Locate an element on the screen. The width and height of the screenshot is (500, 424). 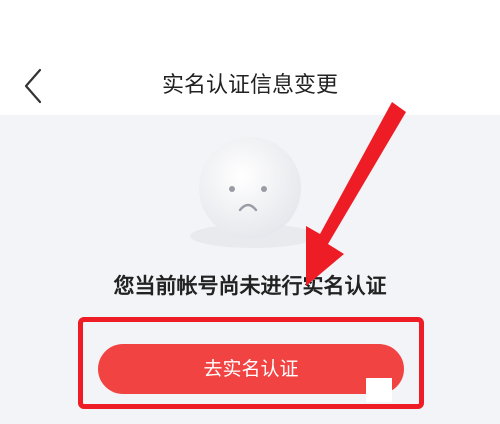
go-verify-button: 去实名认证 is located at coordinates (251, 369).